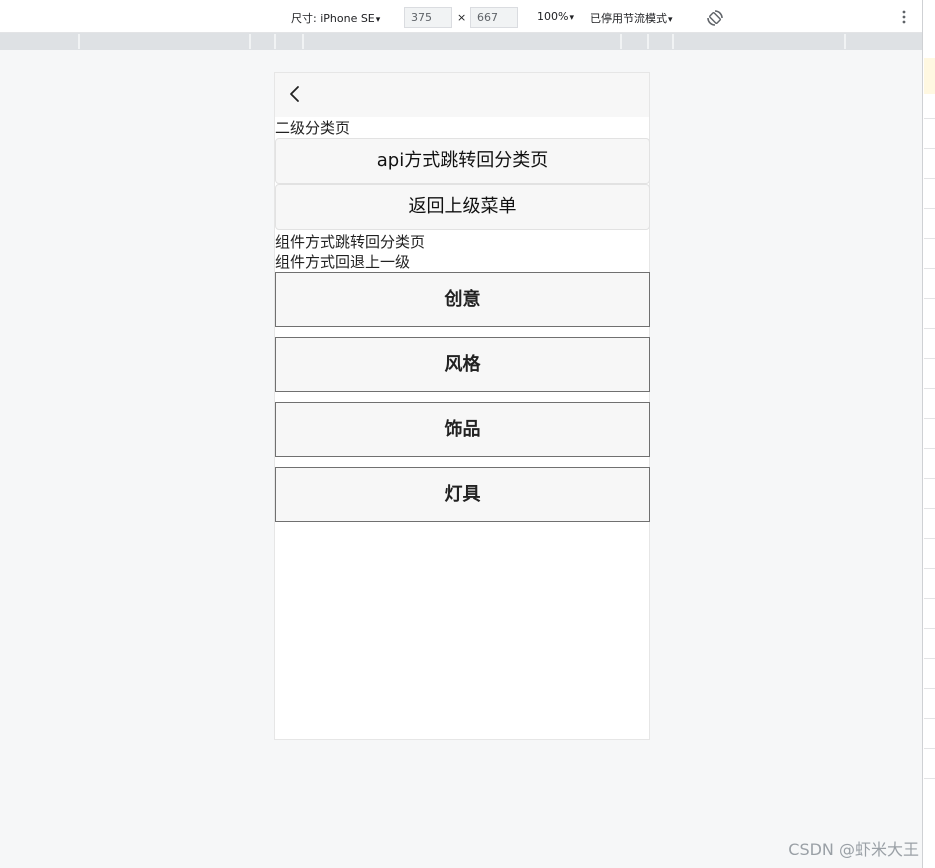 This screenshot has width=935, height=868. I want to click on device-select: 尺寸: iPhone SE▾, so click(335, 18).